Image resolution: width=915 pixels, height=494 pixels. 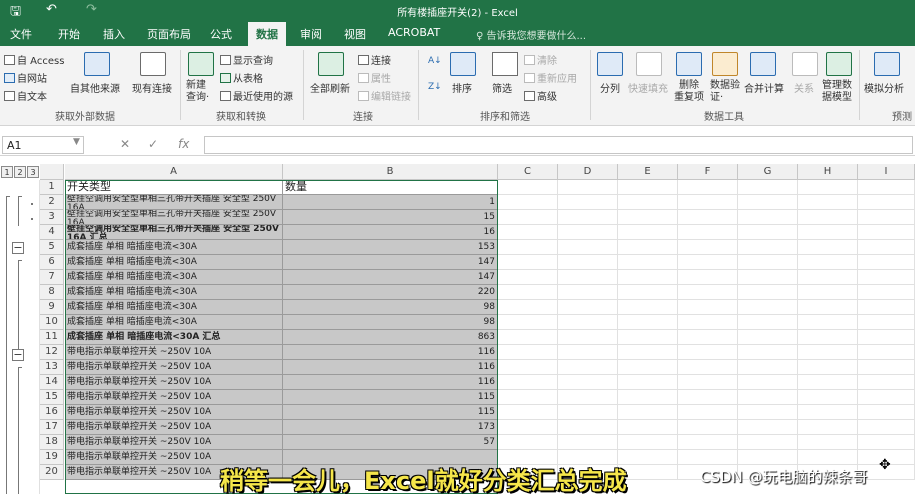 What do you see at coordinates (390, 382) in the screenshot?
I see `cell-b: 116` at bounding box center [390, 382].